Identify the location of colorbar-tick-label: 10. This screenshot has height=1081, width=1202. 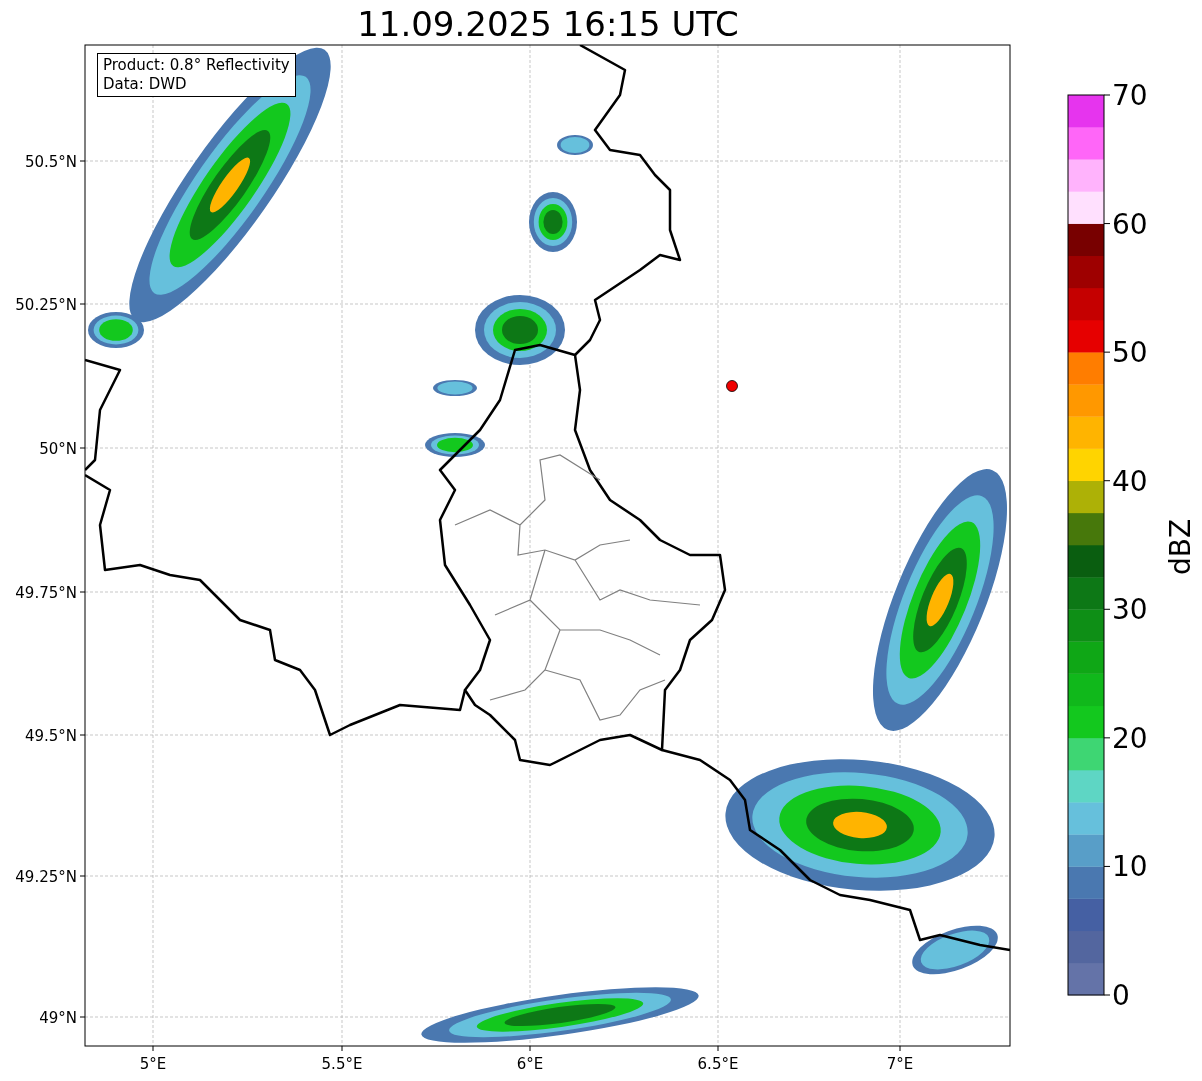
(1130, 867).